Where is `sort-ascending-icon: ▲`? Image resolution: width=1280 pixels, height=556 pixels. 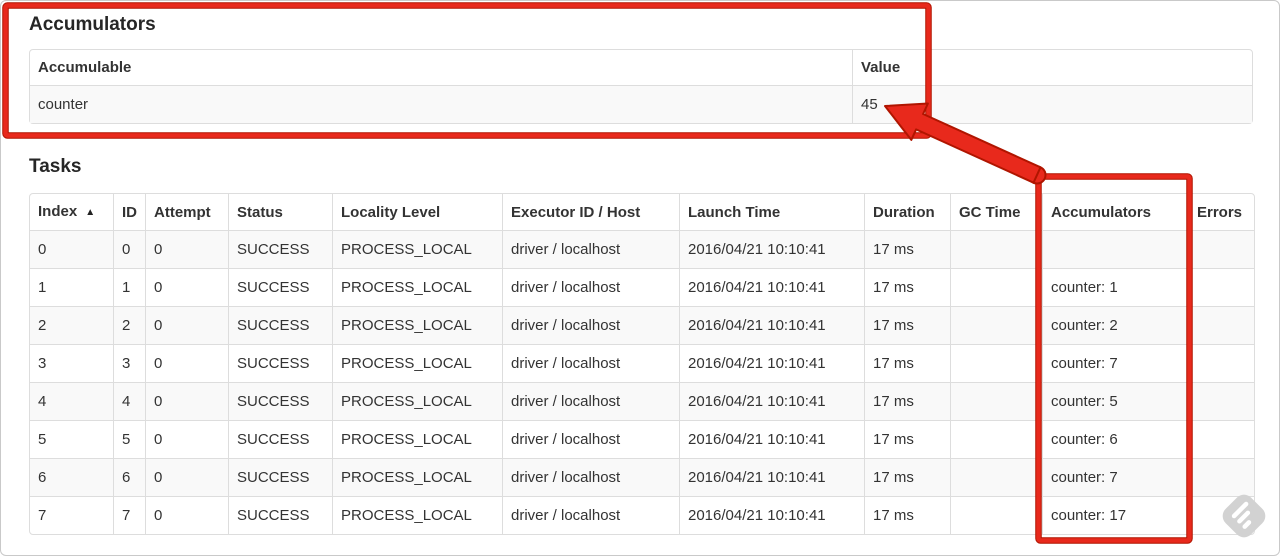
sort-ascending-icon: ▲ is located at coordinates (90, 212).